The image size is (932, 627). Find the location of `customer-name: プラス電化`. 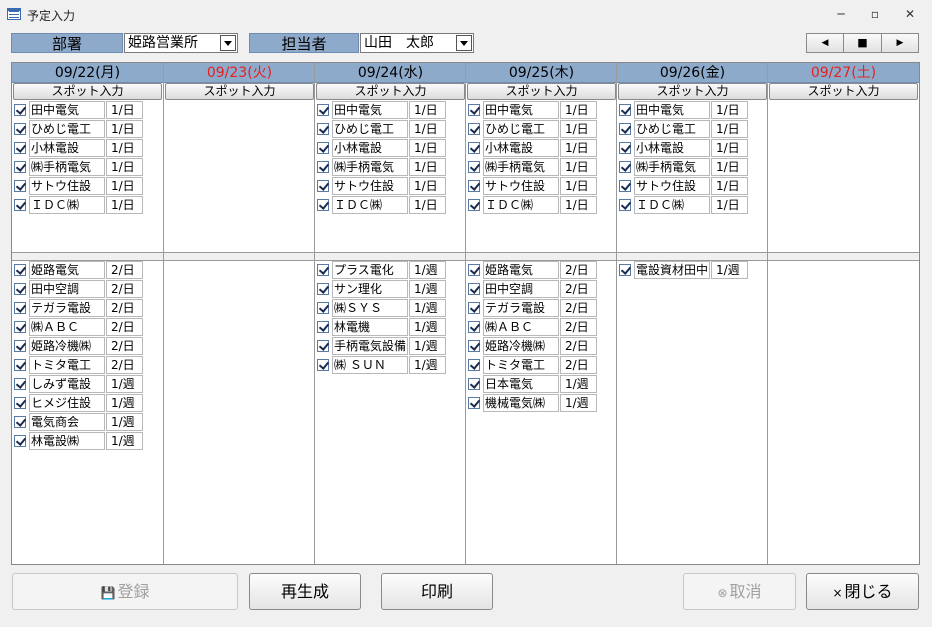

customer-name: プラス電化 is located at coordinates (370, 270).